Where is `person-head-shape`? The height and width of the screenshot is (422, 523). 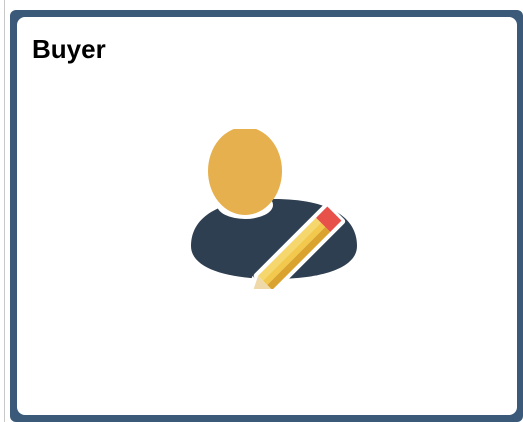
person-head-shape is located at coordinates (245, 172).